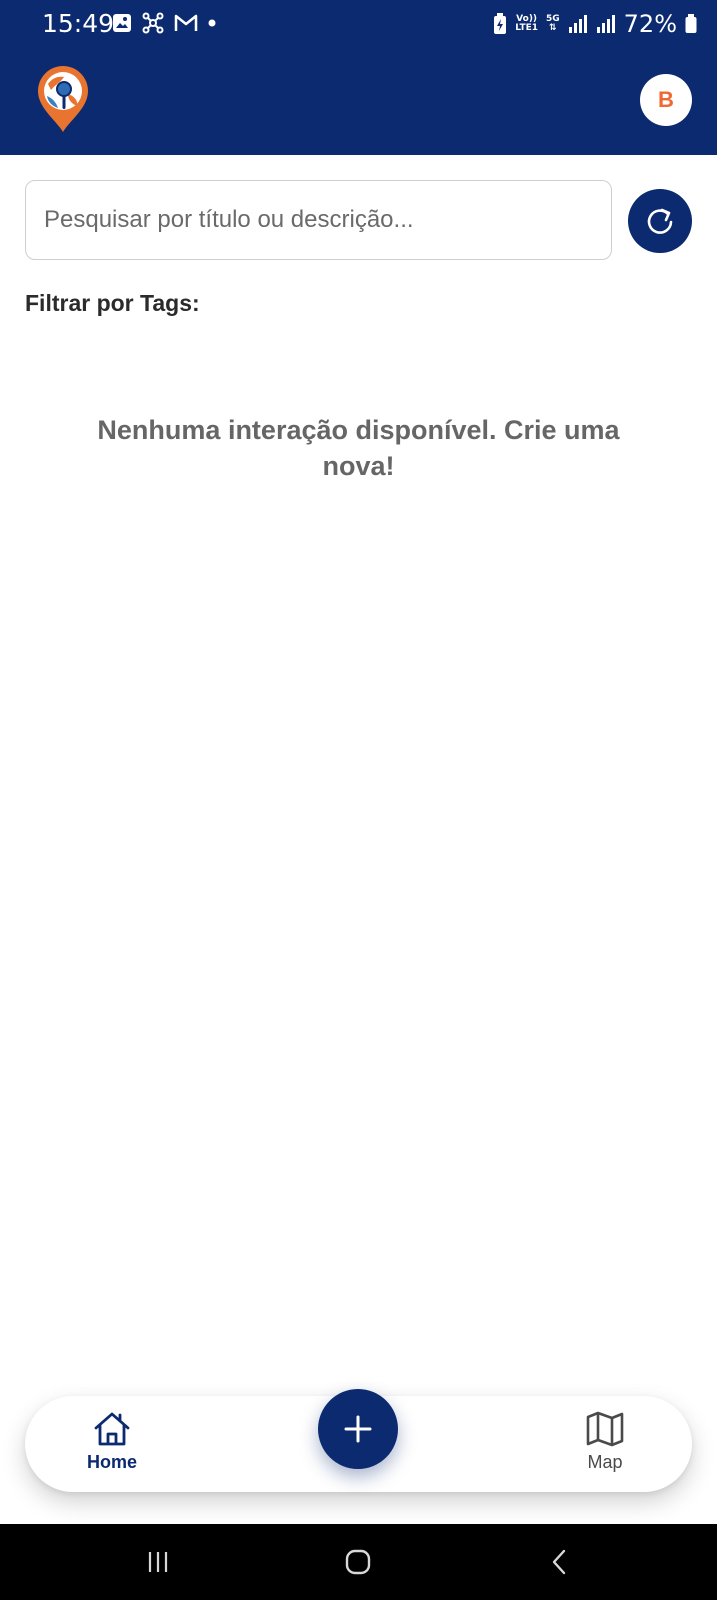  Describe the element at coordinates (153, 23) in the screenshot. I see `network-hub-icon` at that location.